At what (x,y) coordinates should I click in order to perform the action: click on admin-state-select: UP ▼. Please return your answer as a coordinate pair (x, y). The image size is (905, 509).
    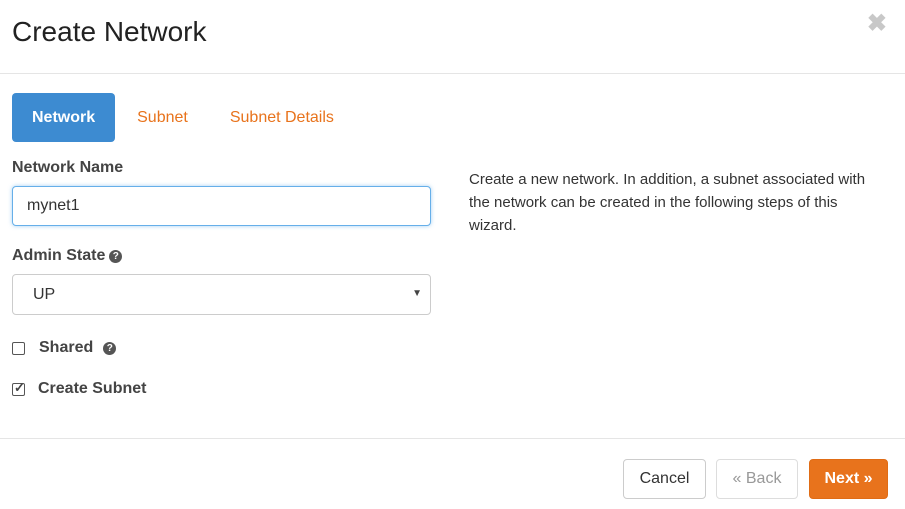
    Looking at the image, I should click on (221, 294).